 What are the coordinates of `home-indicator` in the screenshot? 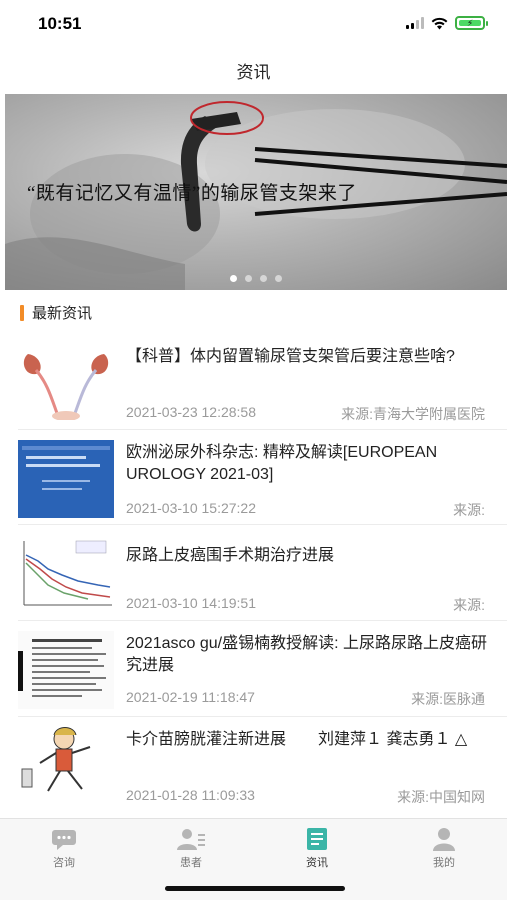 It's located at (255, 888).